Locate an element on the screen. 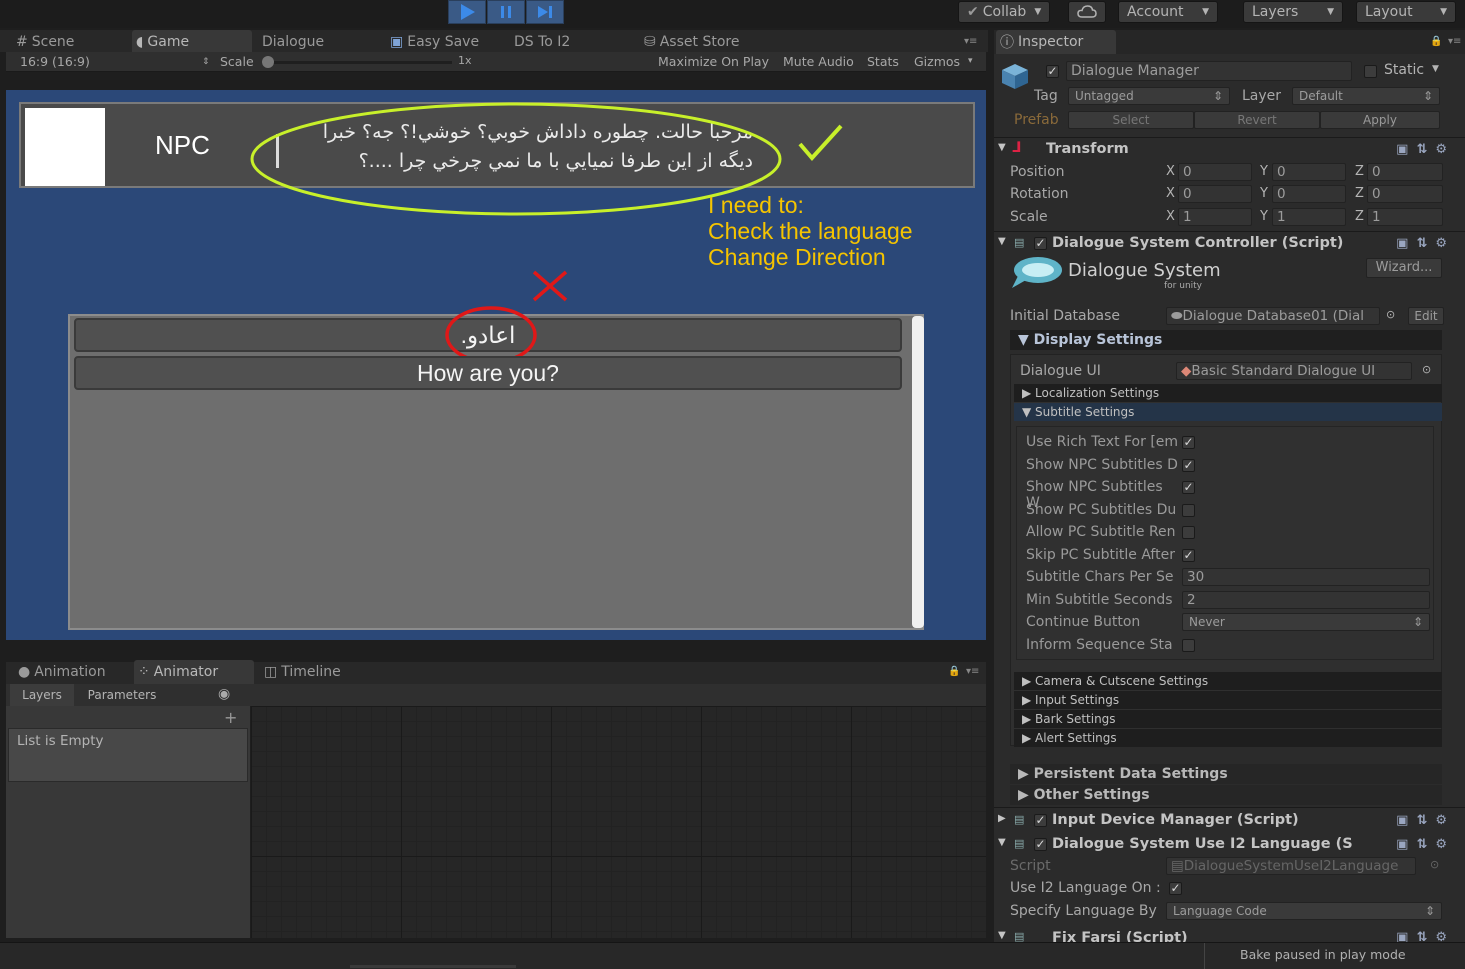 This screenshot has height=969, width=1465. subtitle-settings-foldout: ▼ Subtitle Settings is located at coordinates (1228, 412).